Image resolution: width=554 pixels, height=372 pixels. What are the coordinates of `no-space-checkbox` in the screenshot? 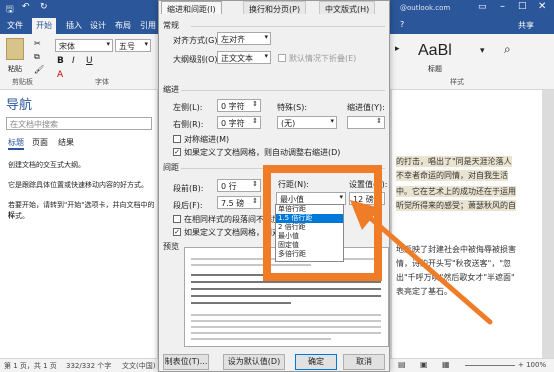 It's located at (177, 219).